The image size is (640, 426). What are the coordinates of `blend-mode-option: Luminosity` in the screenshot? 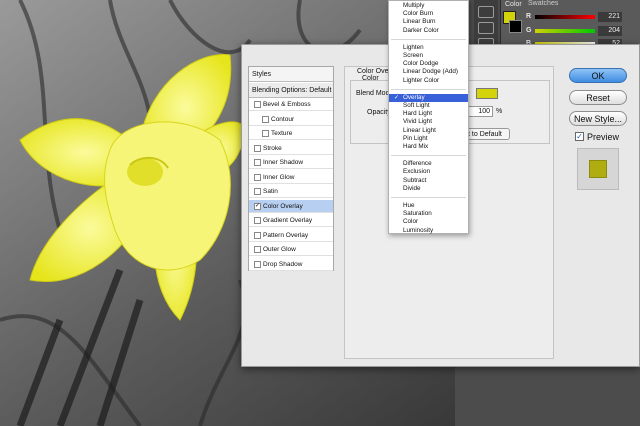 It's located at (428, 231).